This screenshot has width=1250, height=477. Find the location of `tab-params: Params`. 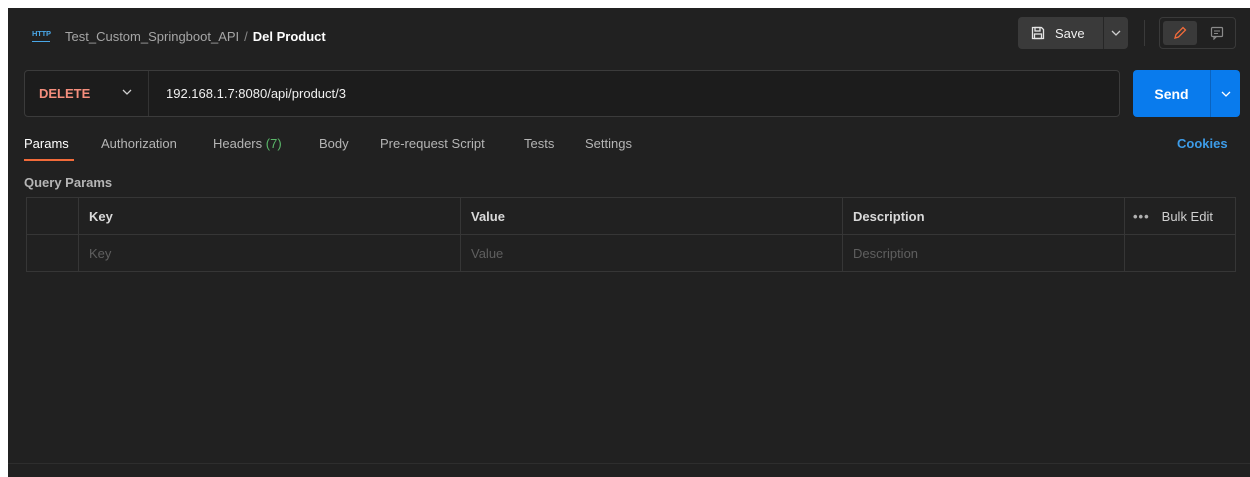

tab-params: Params is located at coordinates (49, 149).